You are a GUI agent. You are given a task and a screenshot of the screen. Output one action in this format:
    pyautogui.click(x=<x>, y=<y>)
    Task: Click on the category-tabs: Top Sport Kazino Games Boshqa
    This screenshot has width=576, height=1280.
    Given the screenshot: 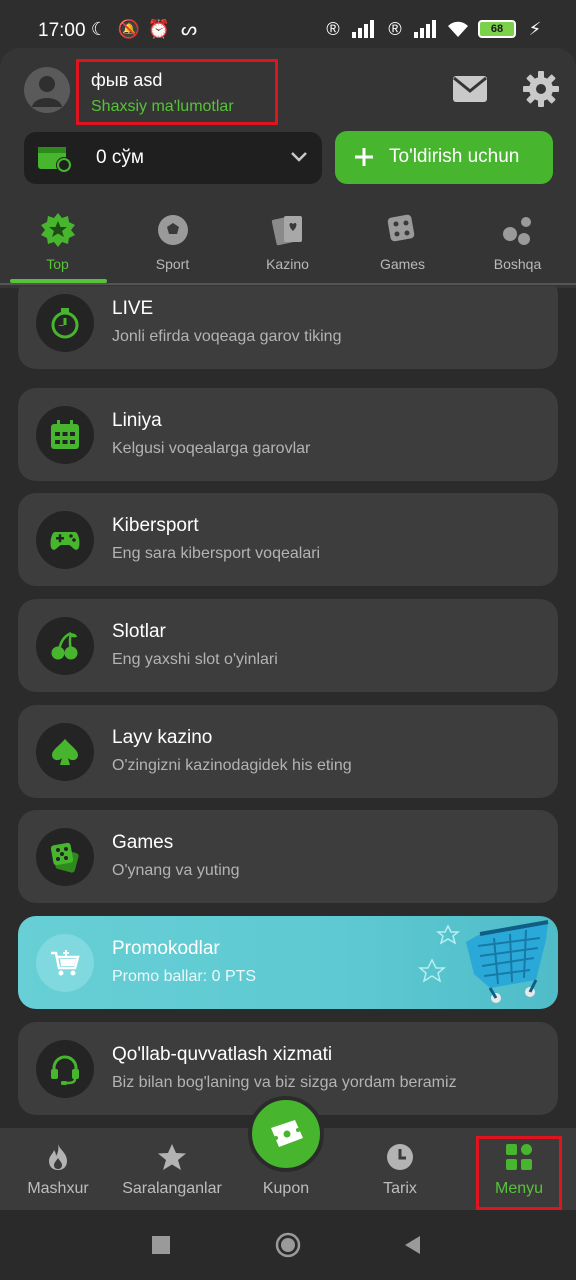 What is the action you would take?
    pyautogui.click(x=288, y=246)
    